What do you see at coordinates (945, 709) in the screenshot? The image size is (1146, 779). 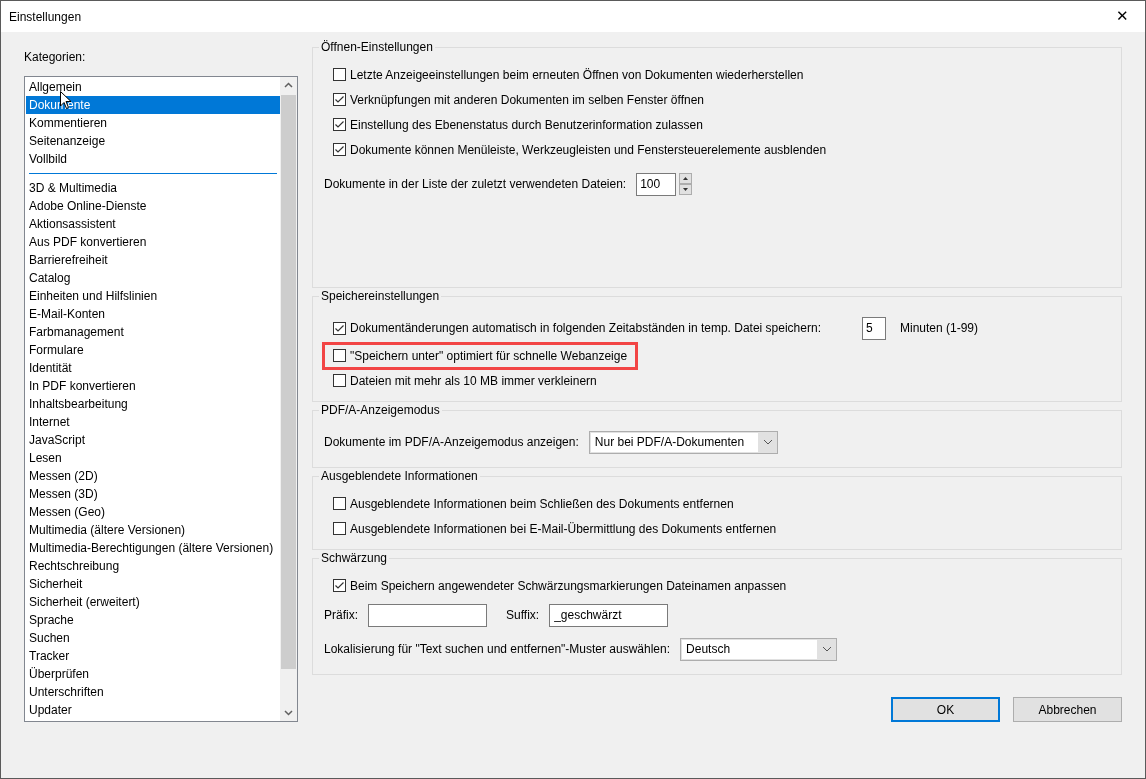 I see `dialog-button: OK` at bounding box center [945, 709].